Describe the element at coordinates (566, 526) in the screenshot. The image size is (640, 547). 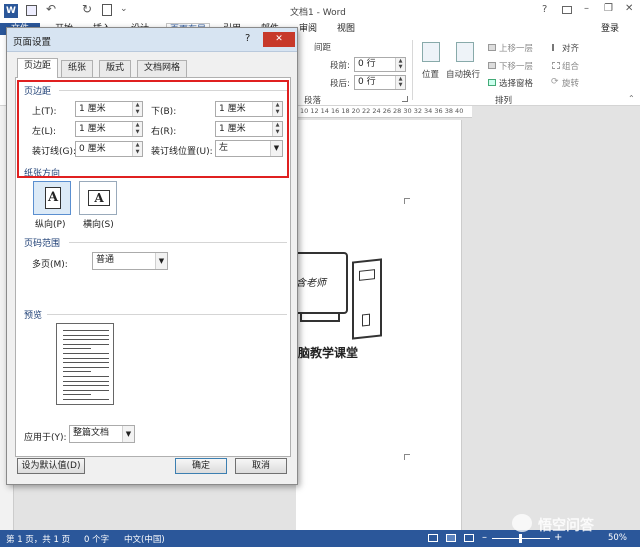
I see `watermark-text: 悟空问答` at that location.